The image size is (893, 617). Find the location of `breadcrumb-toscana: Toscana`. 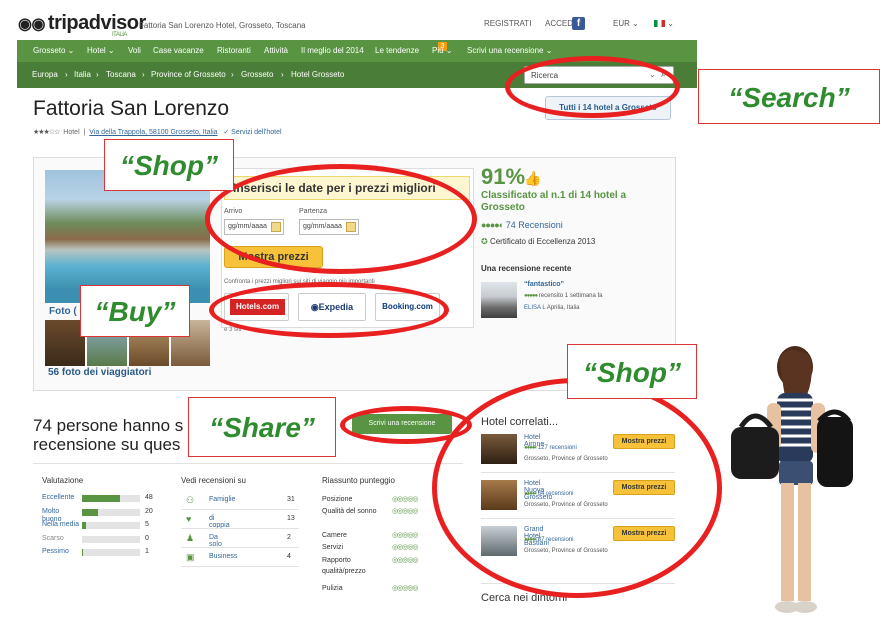

breadcrumb-toscana: Toscana is located at coordinates (121, 74).